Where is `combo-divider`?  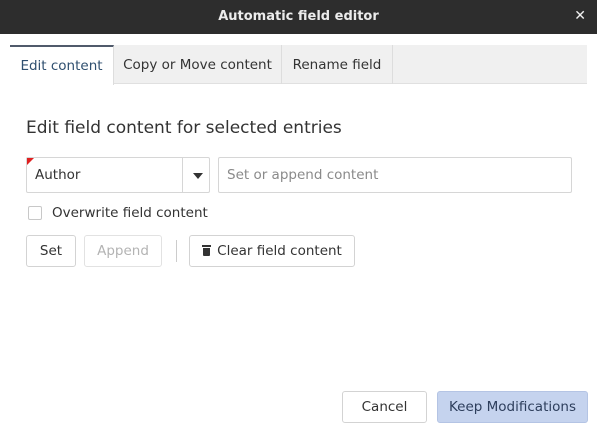
combo-divider is located at coordinates (182, 175).